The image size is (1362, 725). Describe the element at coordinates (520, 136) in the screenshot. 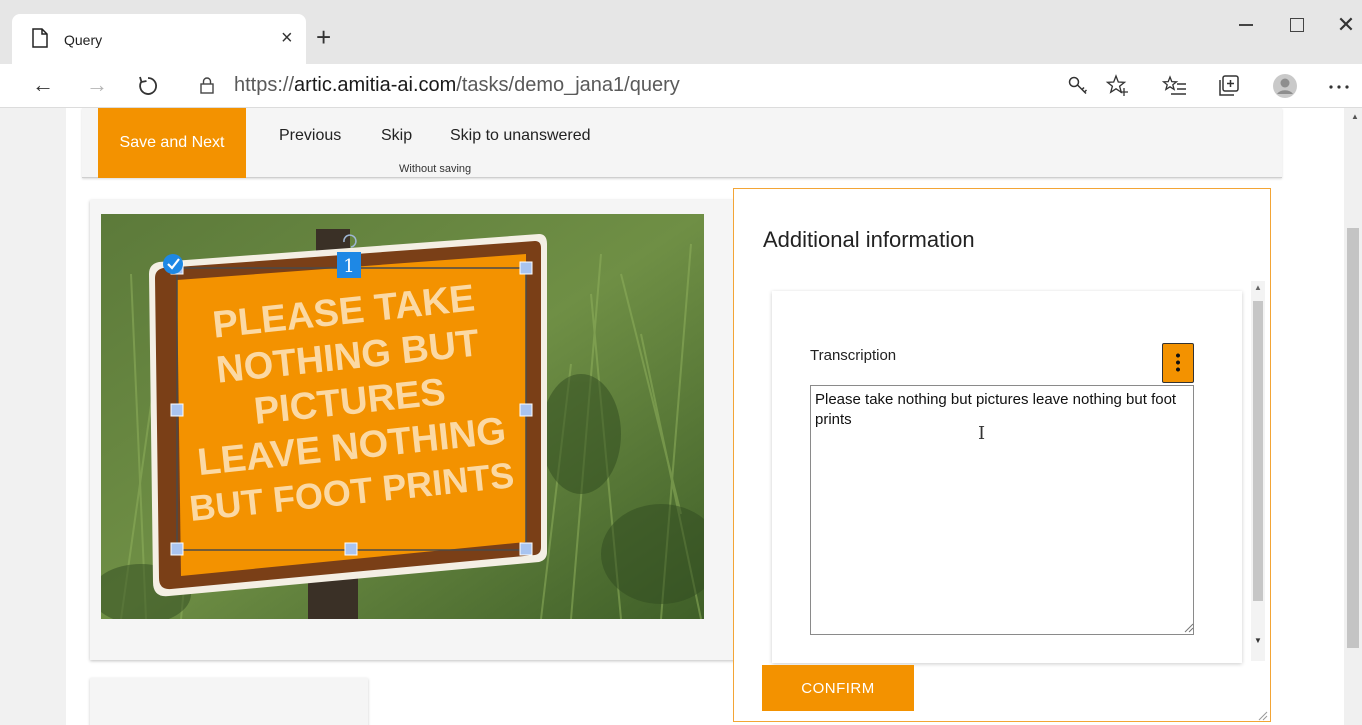

I see `skip-to-unanswered-button: Skip to unanswered` at that location.